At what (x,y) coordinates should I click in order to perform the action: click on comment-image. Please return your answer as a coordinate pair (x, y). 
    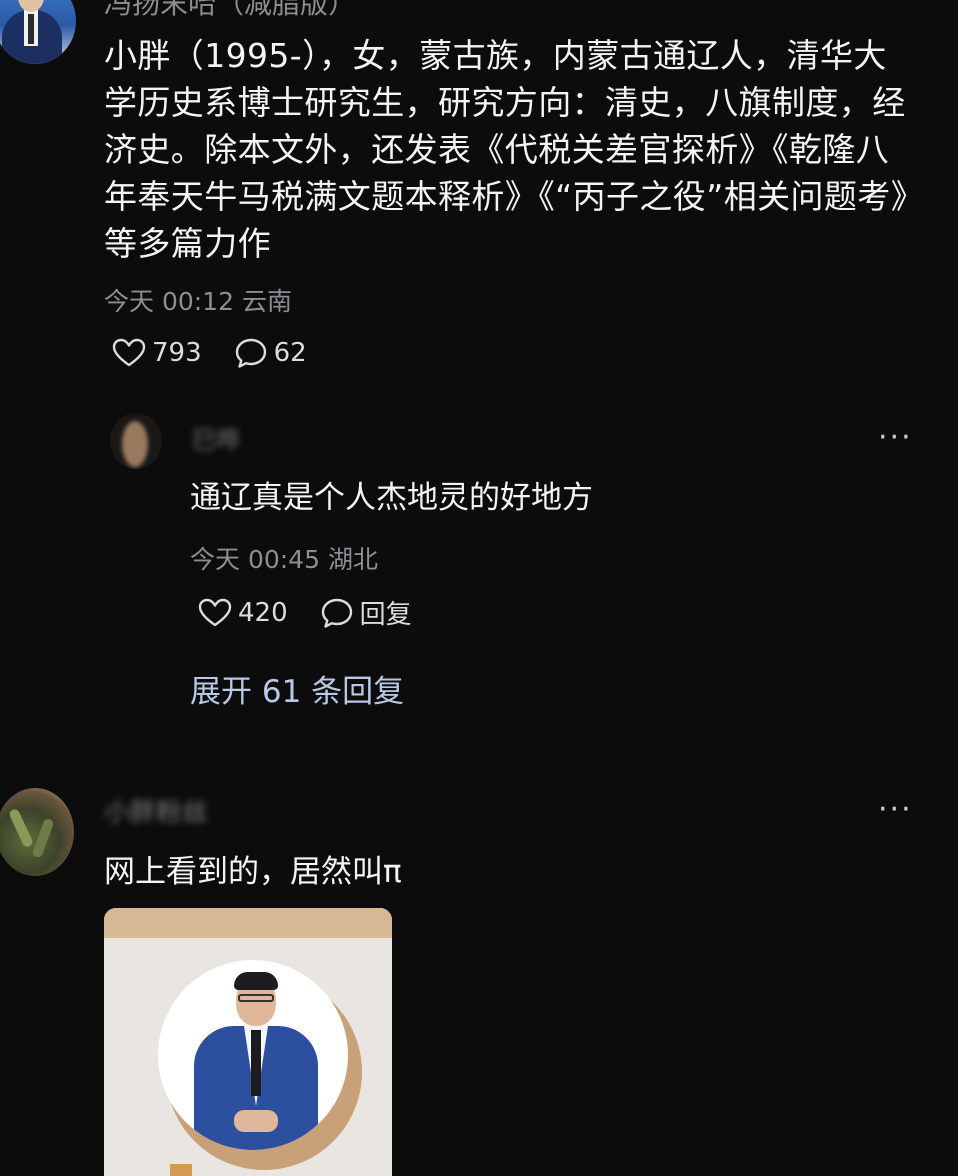
    Looking at the image, I should click on (248, 1042).